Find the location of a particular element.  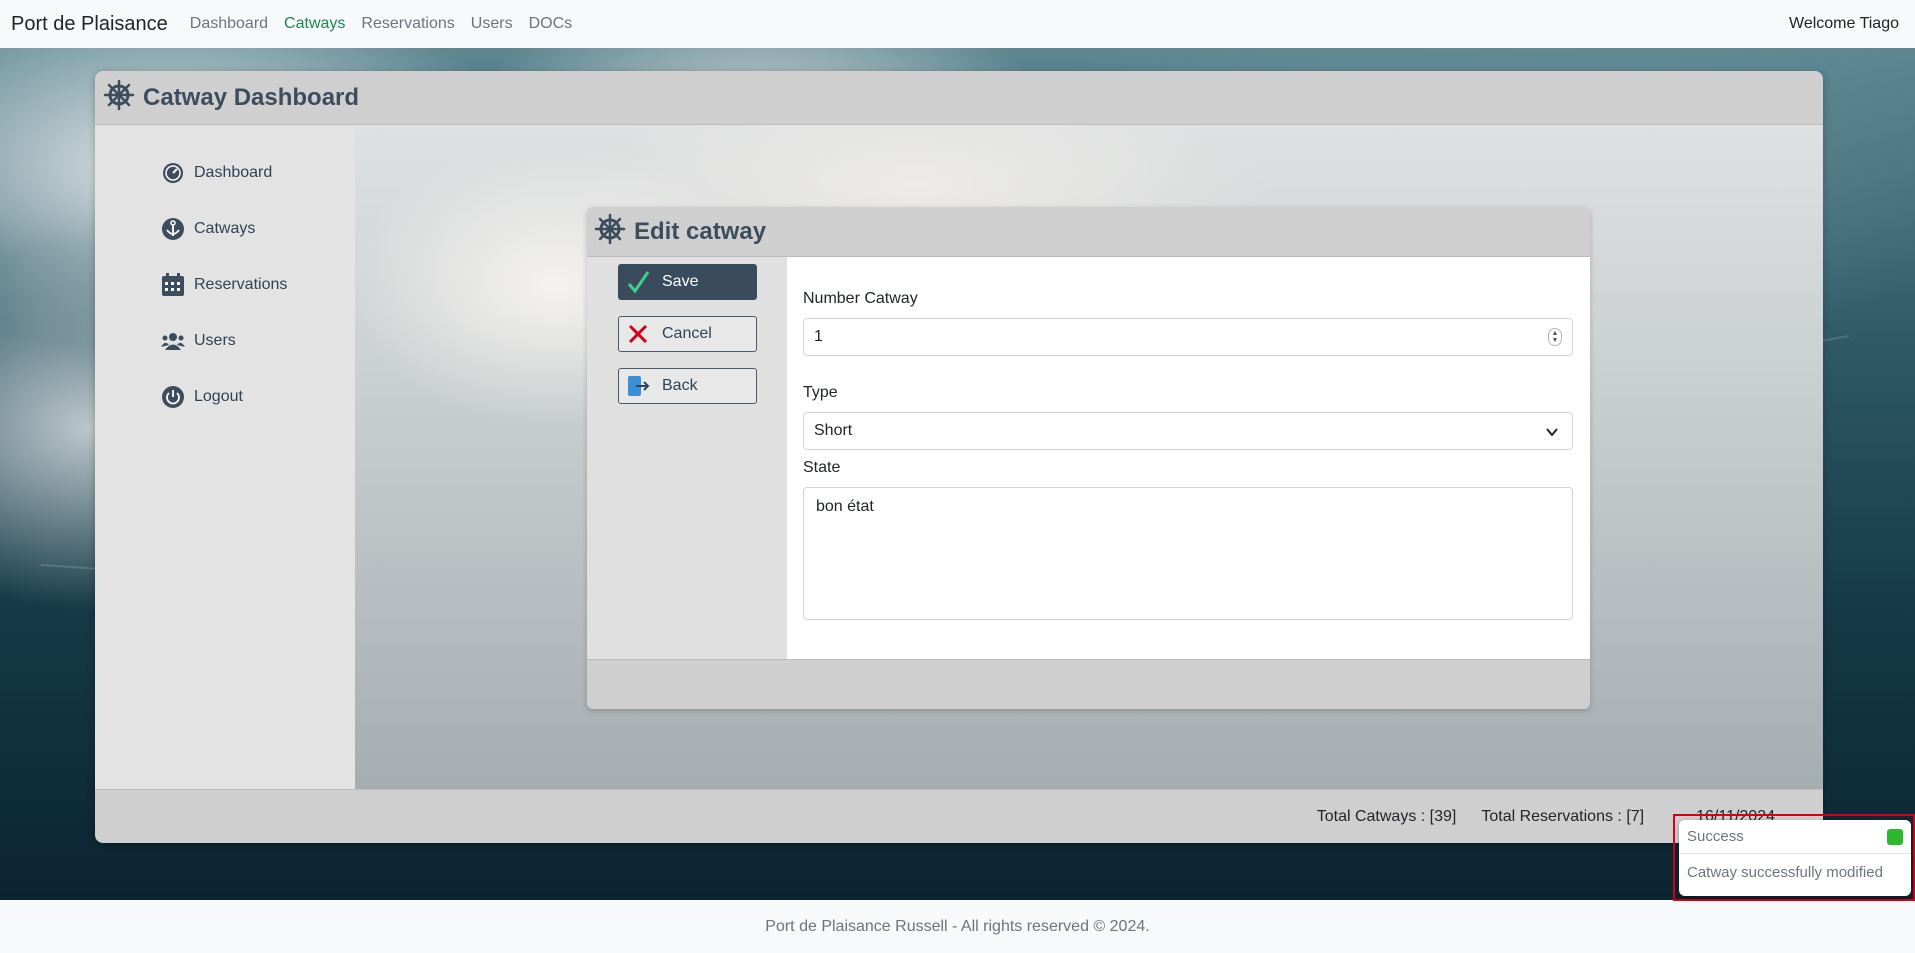

sidebar-item-dashboard: Dashboard is located at coordinates (225, 173).